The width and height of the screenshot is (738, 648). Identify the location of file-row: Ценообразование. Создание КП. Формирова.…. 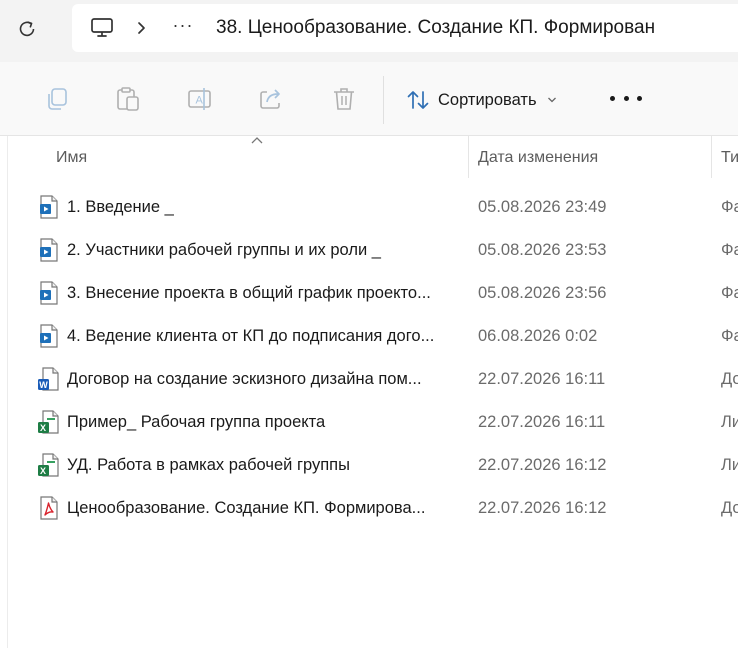
(369, 508).